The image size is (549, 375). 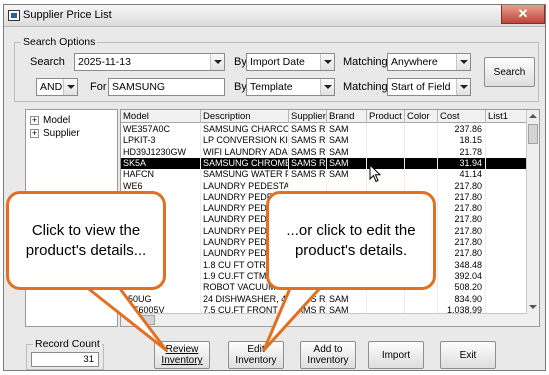 What do you see at coordinates (375, 173) in the screenshot?
I see `mouse-pointer-icon` at bounding box center [375, 173].